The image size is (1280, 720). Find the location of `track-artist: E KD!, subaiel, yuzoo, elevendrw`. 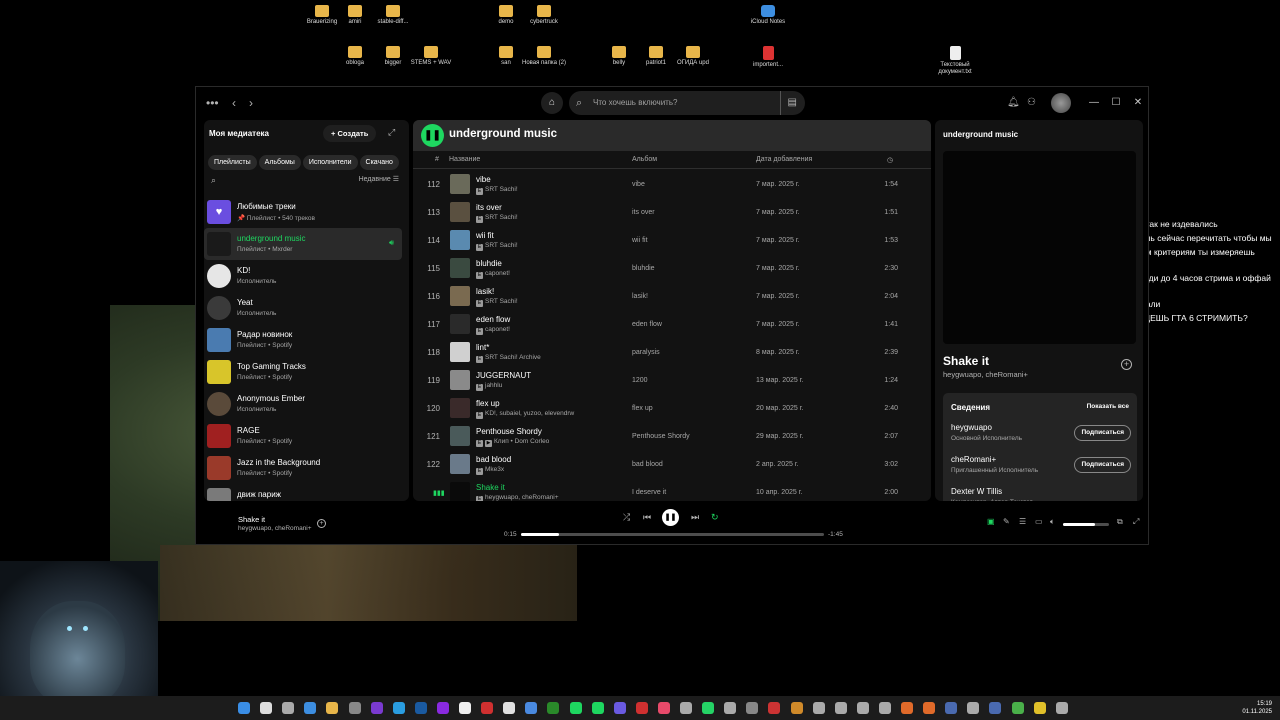

track-artist: E KD!, subaiel, yuzoo, elevendrw is located at coordinates (525, 414).